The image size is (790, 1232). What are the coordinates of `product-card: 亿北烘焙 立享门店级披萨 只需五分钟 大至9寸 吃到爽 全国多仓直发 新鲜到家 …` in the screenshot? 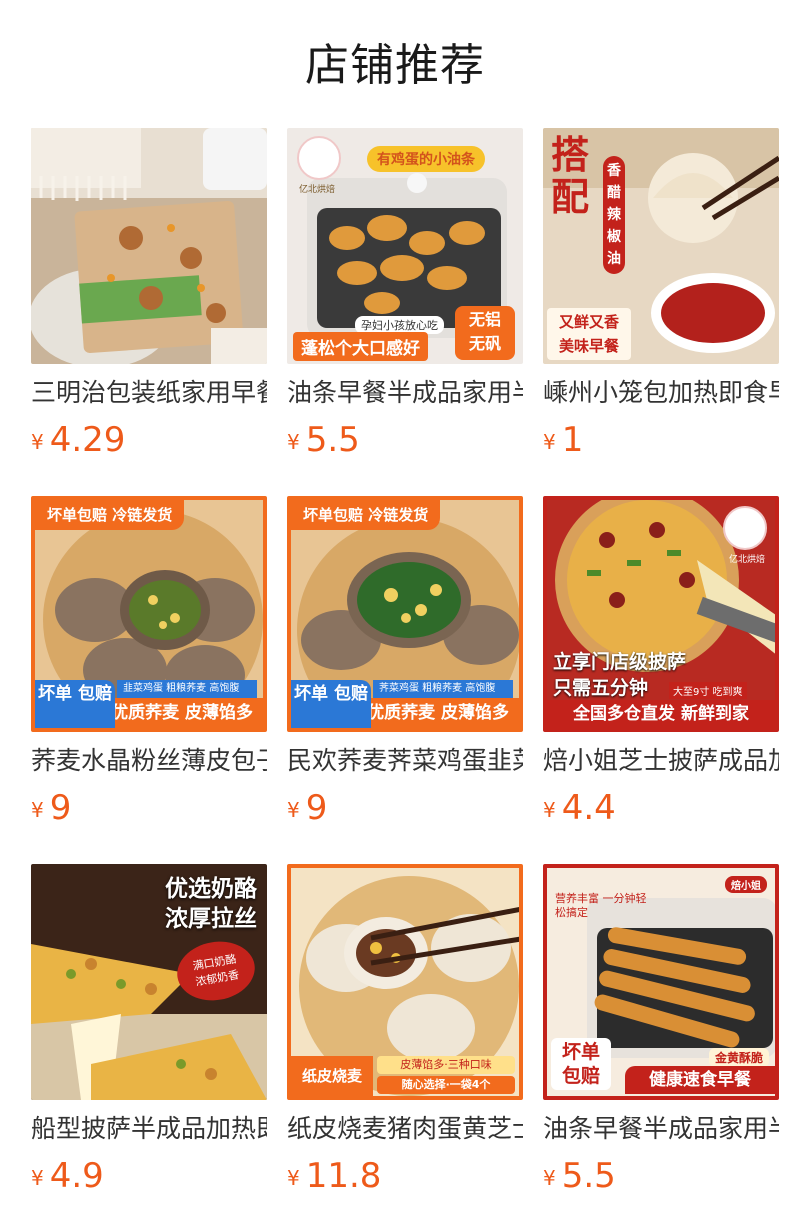 It's located at (661, 680).